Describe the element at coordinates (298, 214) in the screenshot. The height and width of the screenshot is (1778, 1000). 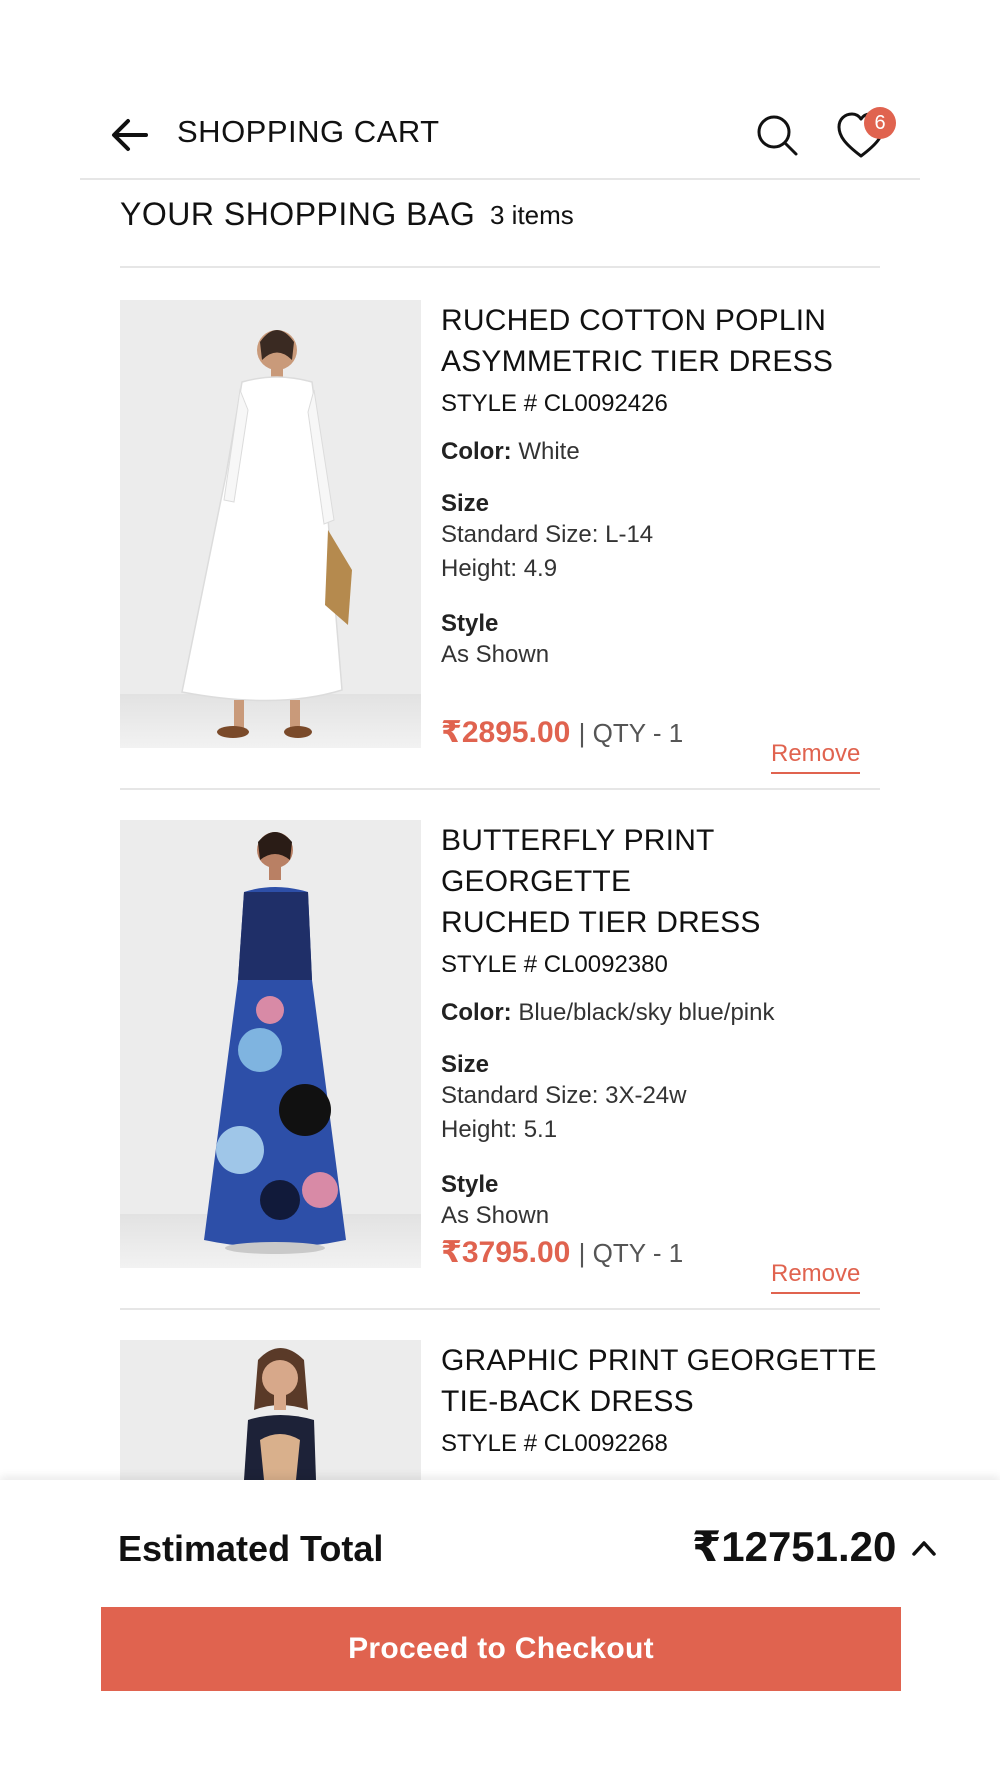
I see `bag-title: YOUR SHOPPING BAG` at that location.